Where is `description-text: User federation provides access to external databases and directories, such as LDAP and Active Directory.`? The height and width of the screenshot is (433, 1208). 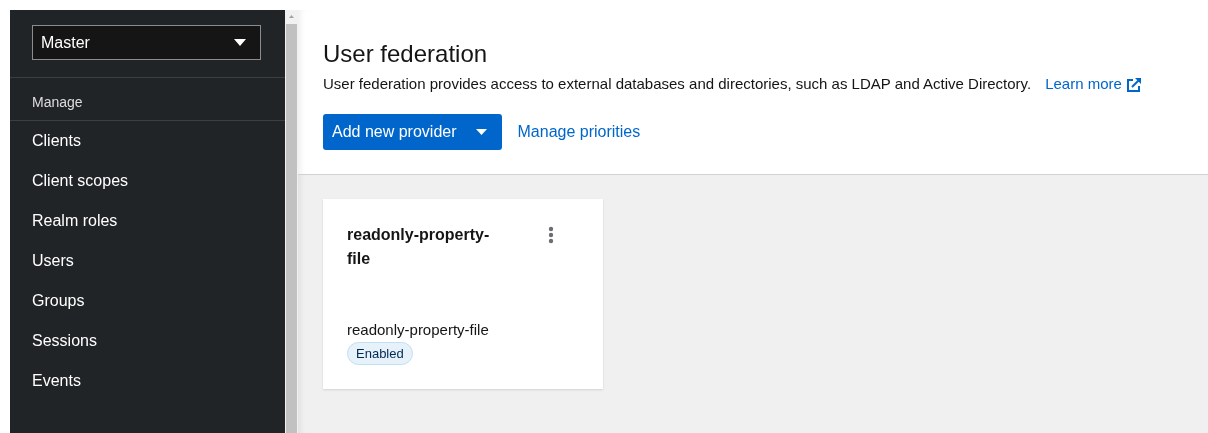 description-text: User federation provides access to external databases and directories, such as LDAP and Active Directory. is located at coordinates (677, 83).